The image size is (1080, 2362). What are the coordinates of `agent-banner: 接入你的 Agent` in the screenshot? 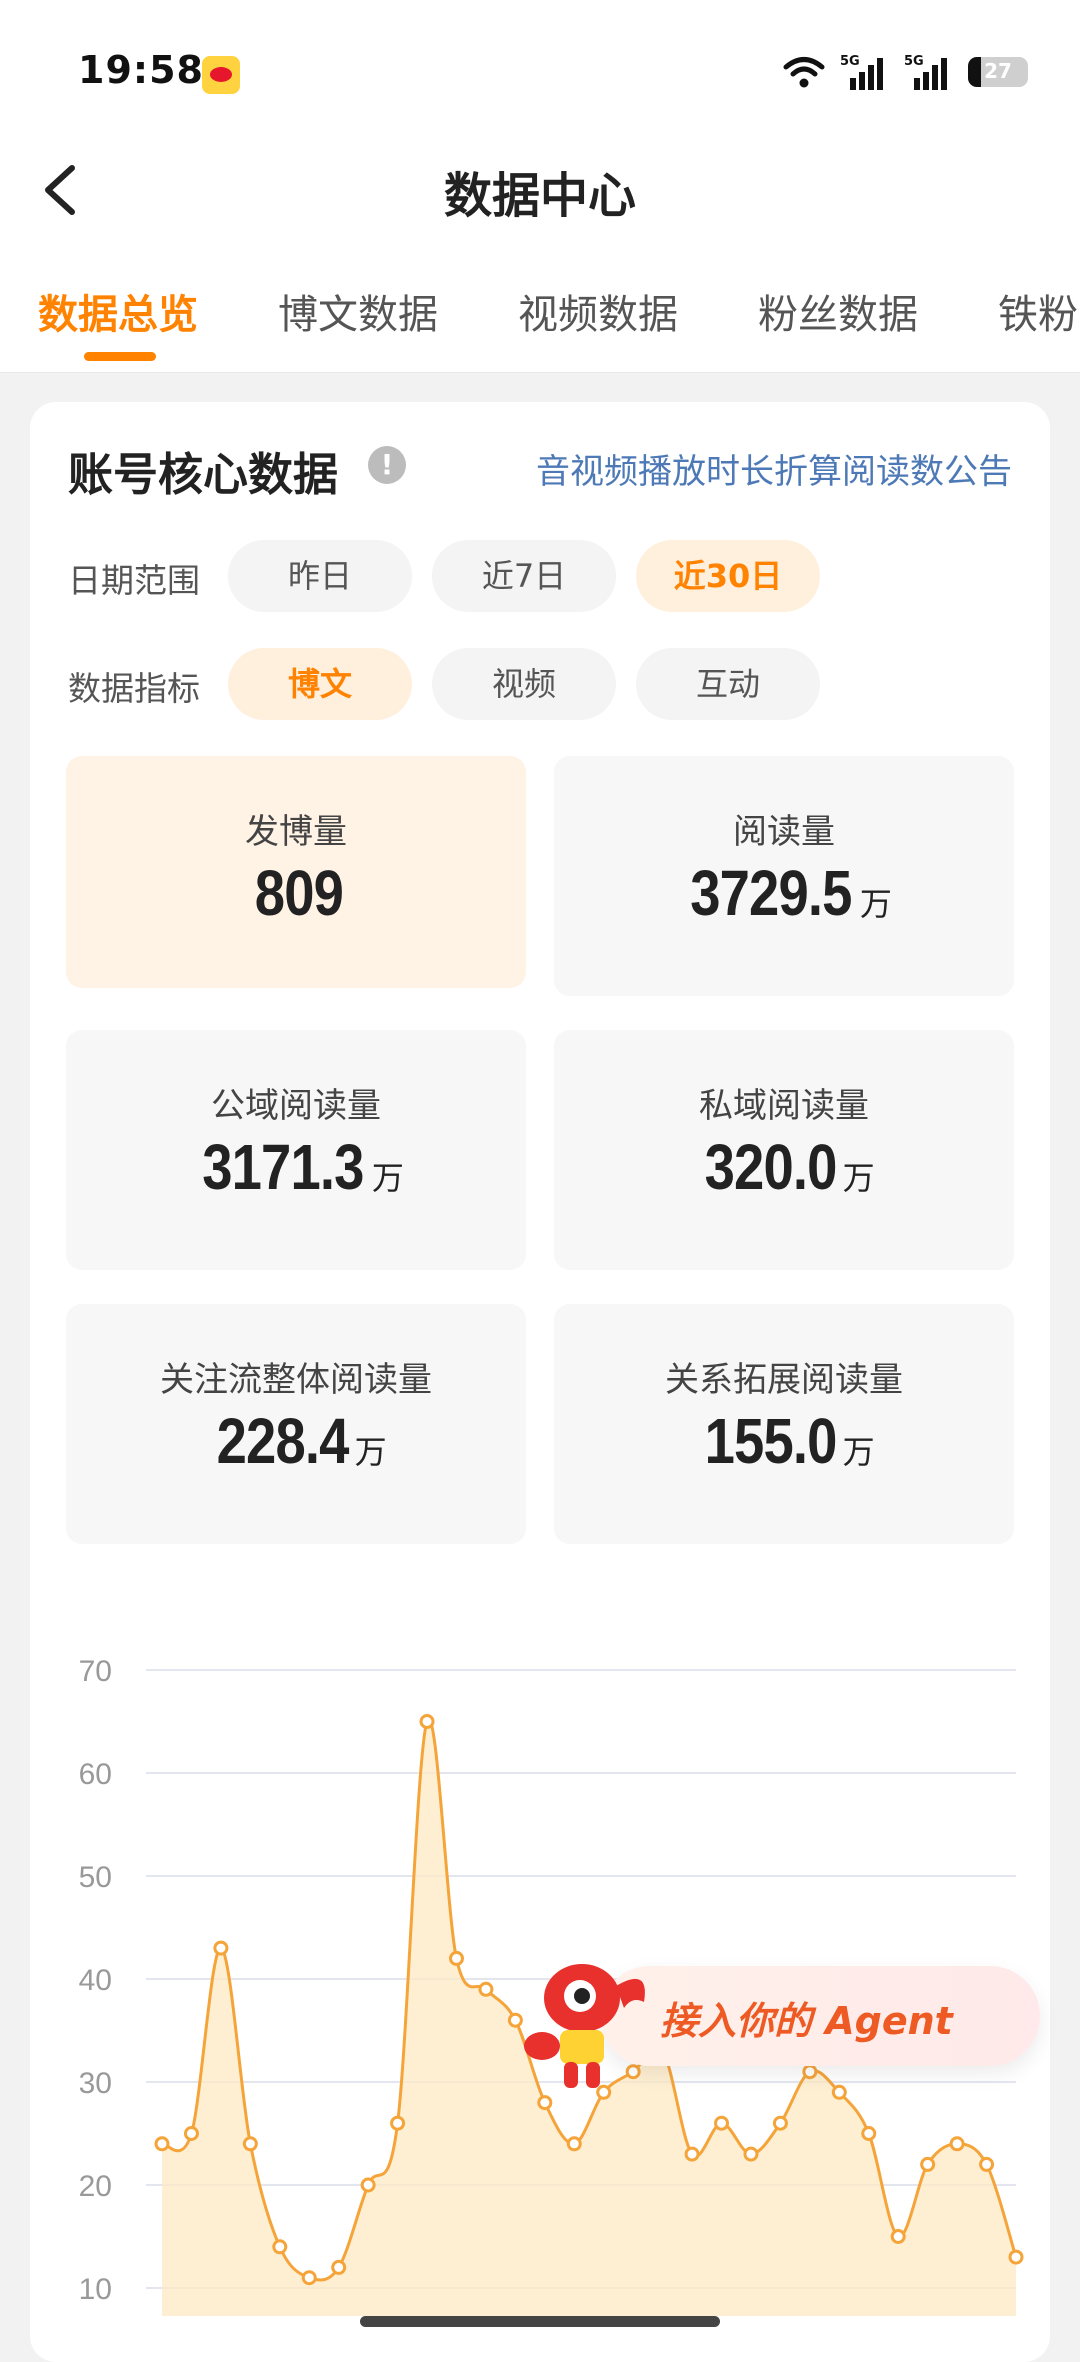 It's located at (780, 2024).